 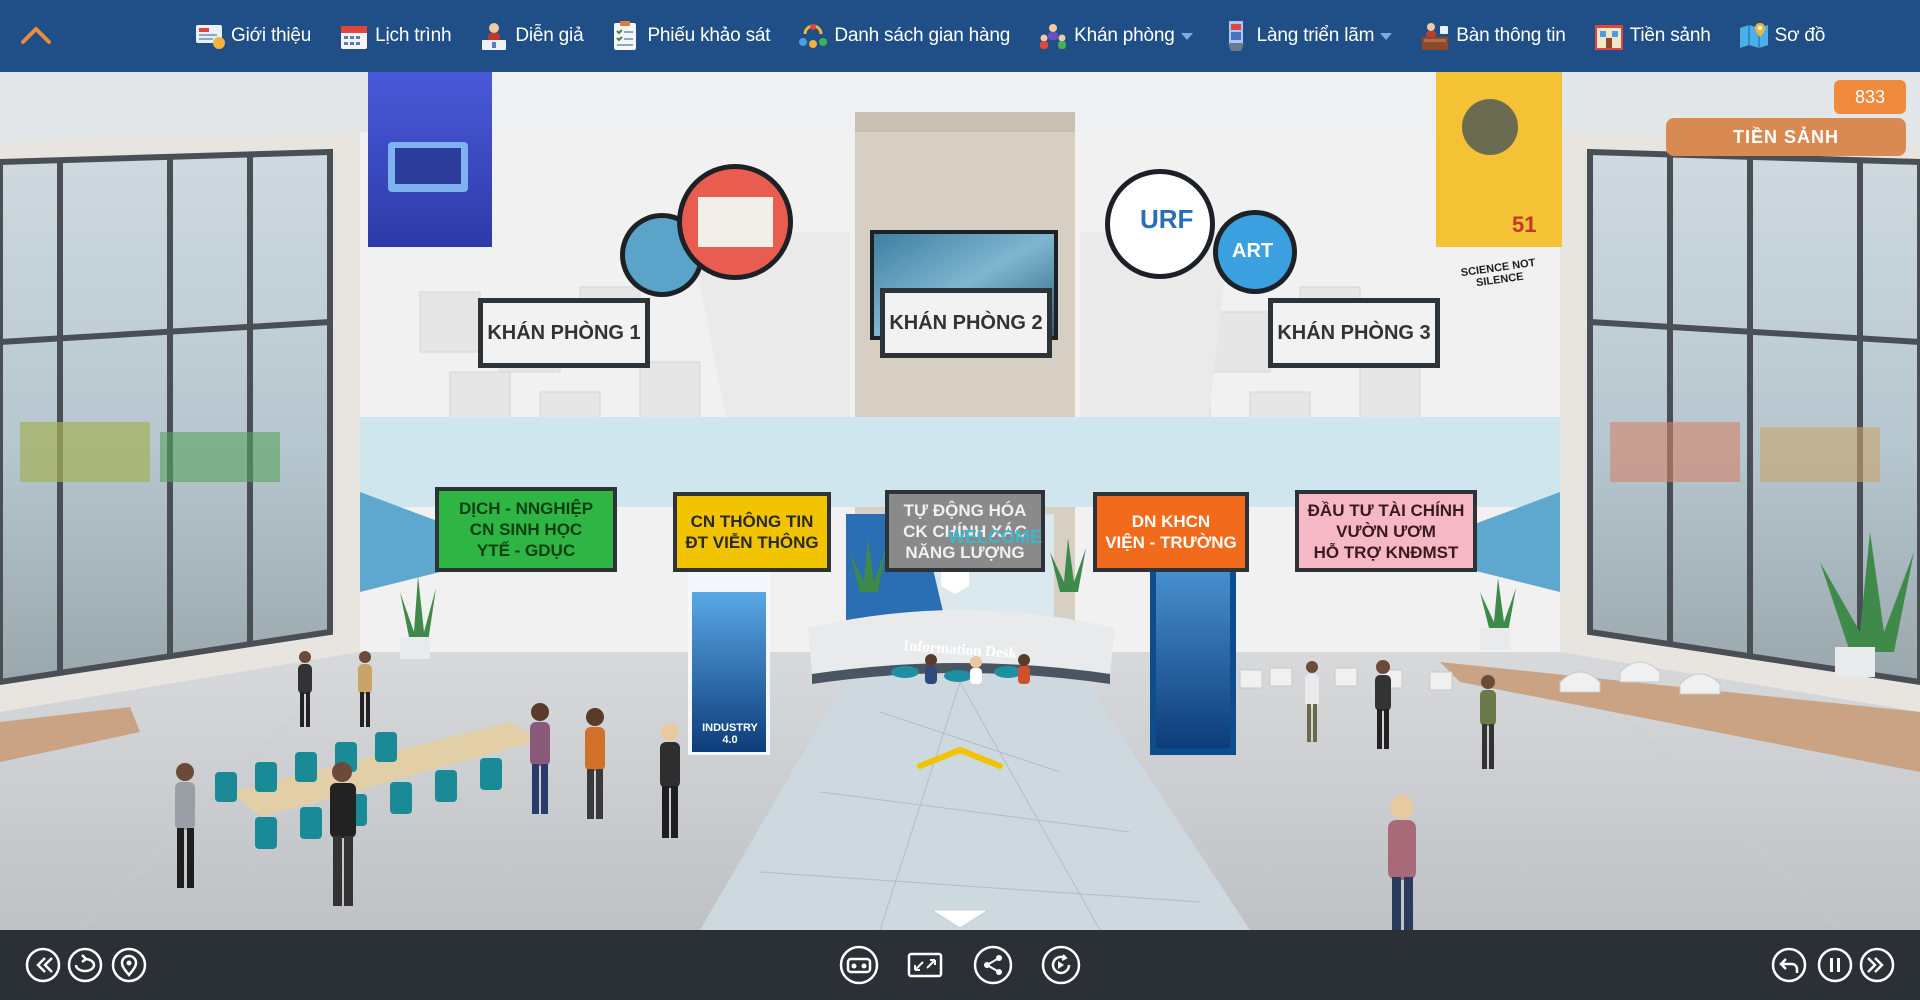 What do you see at coordinates (494, 36) in the screenshot?
I see `speaker-icon` at bounding box center [494, 36].